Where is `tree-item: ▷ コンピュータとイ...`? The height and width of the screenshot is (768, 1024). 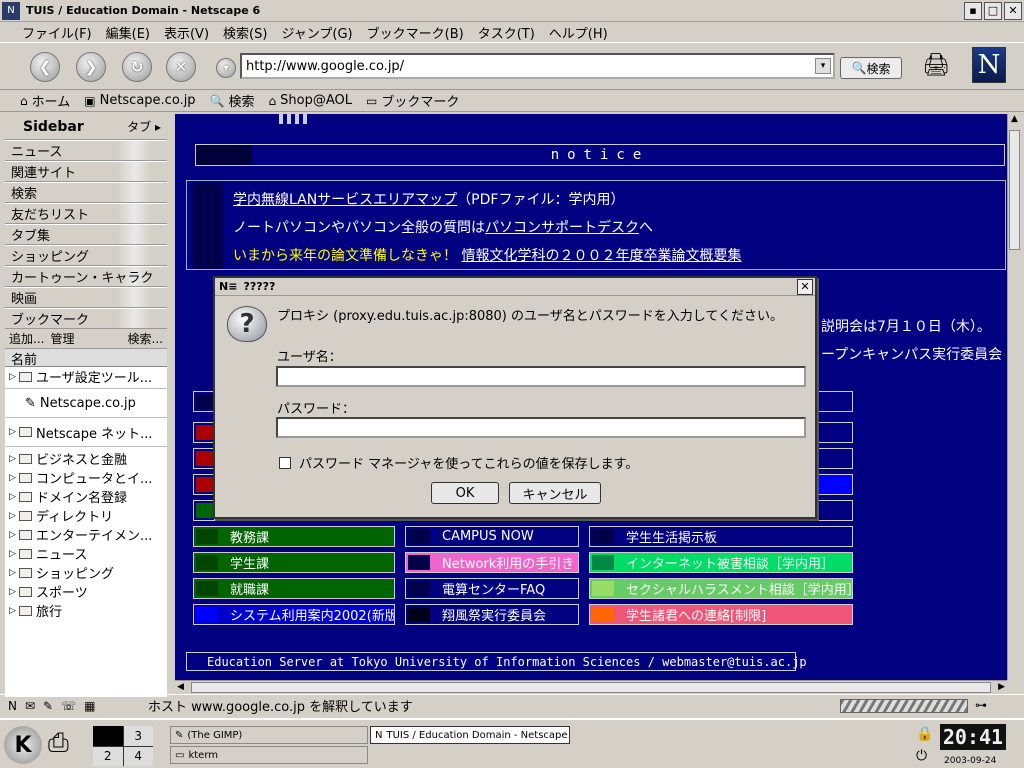 tree-item: ▷ コンピュータとイ... is located at coordinates (86, 477).